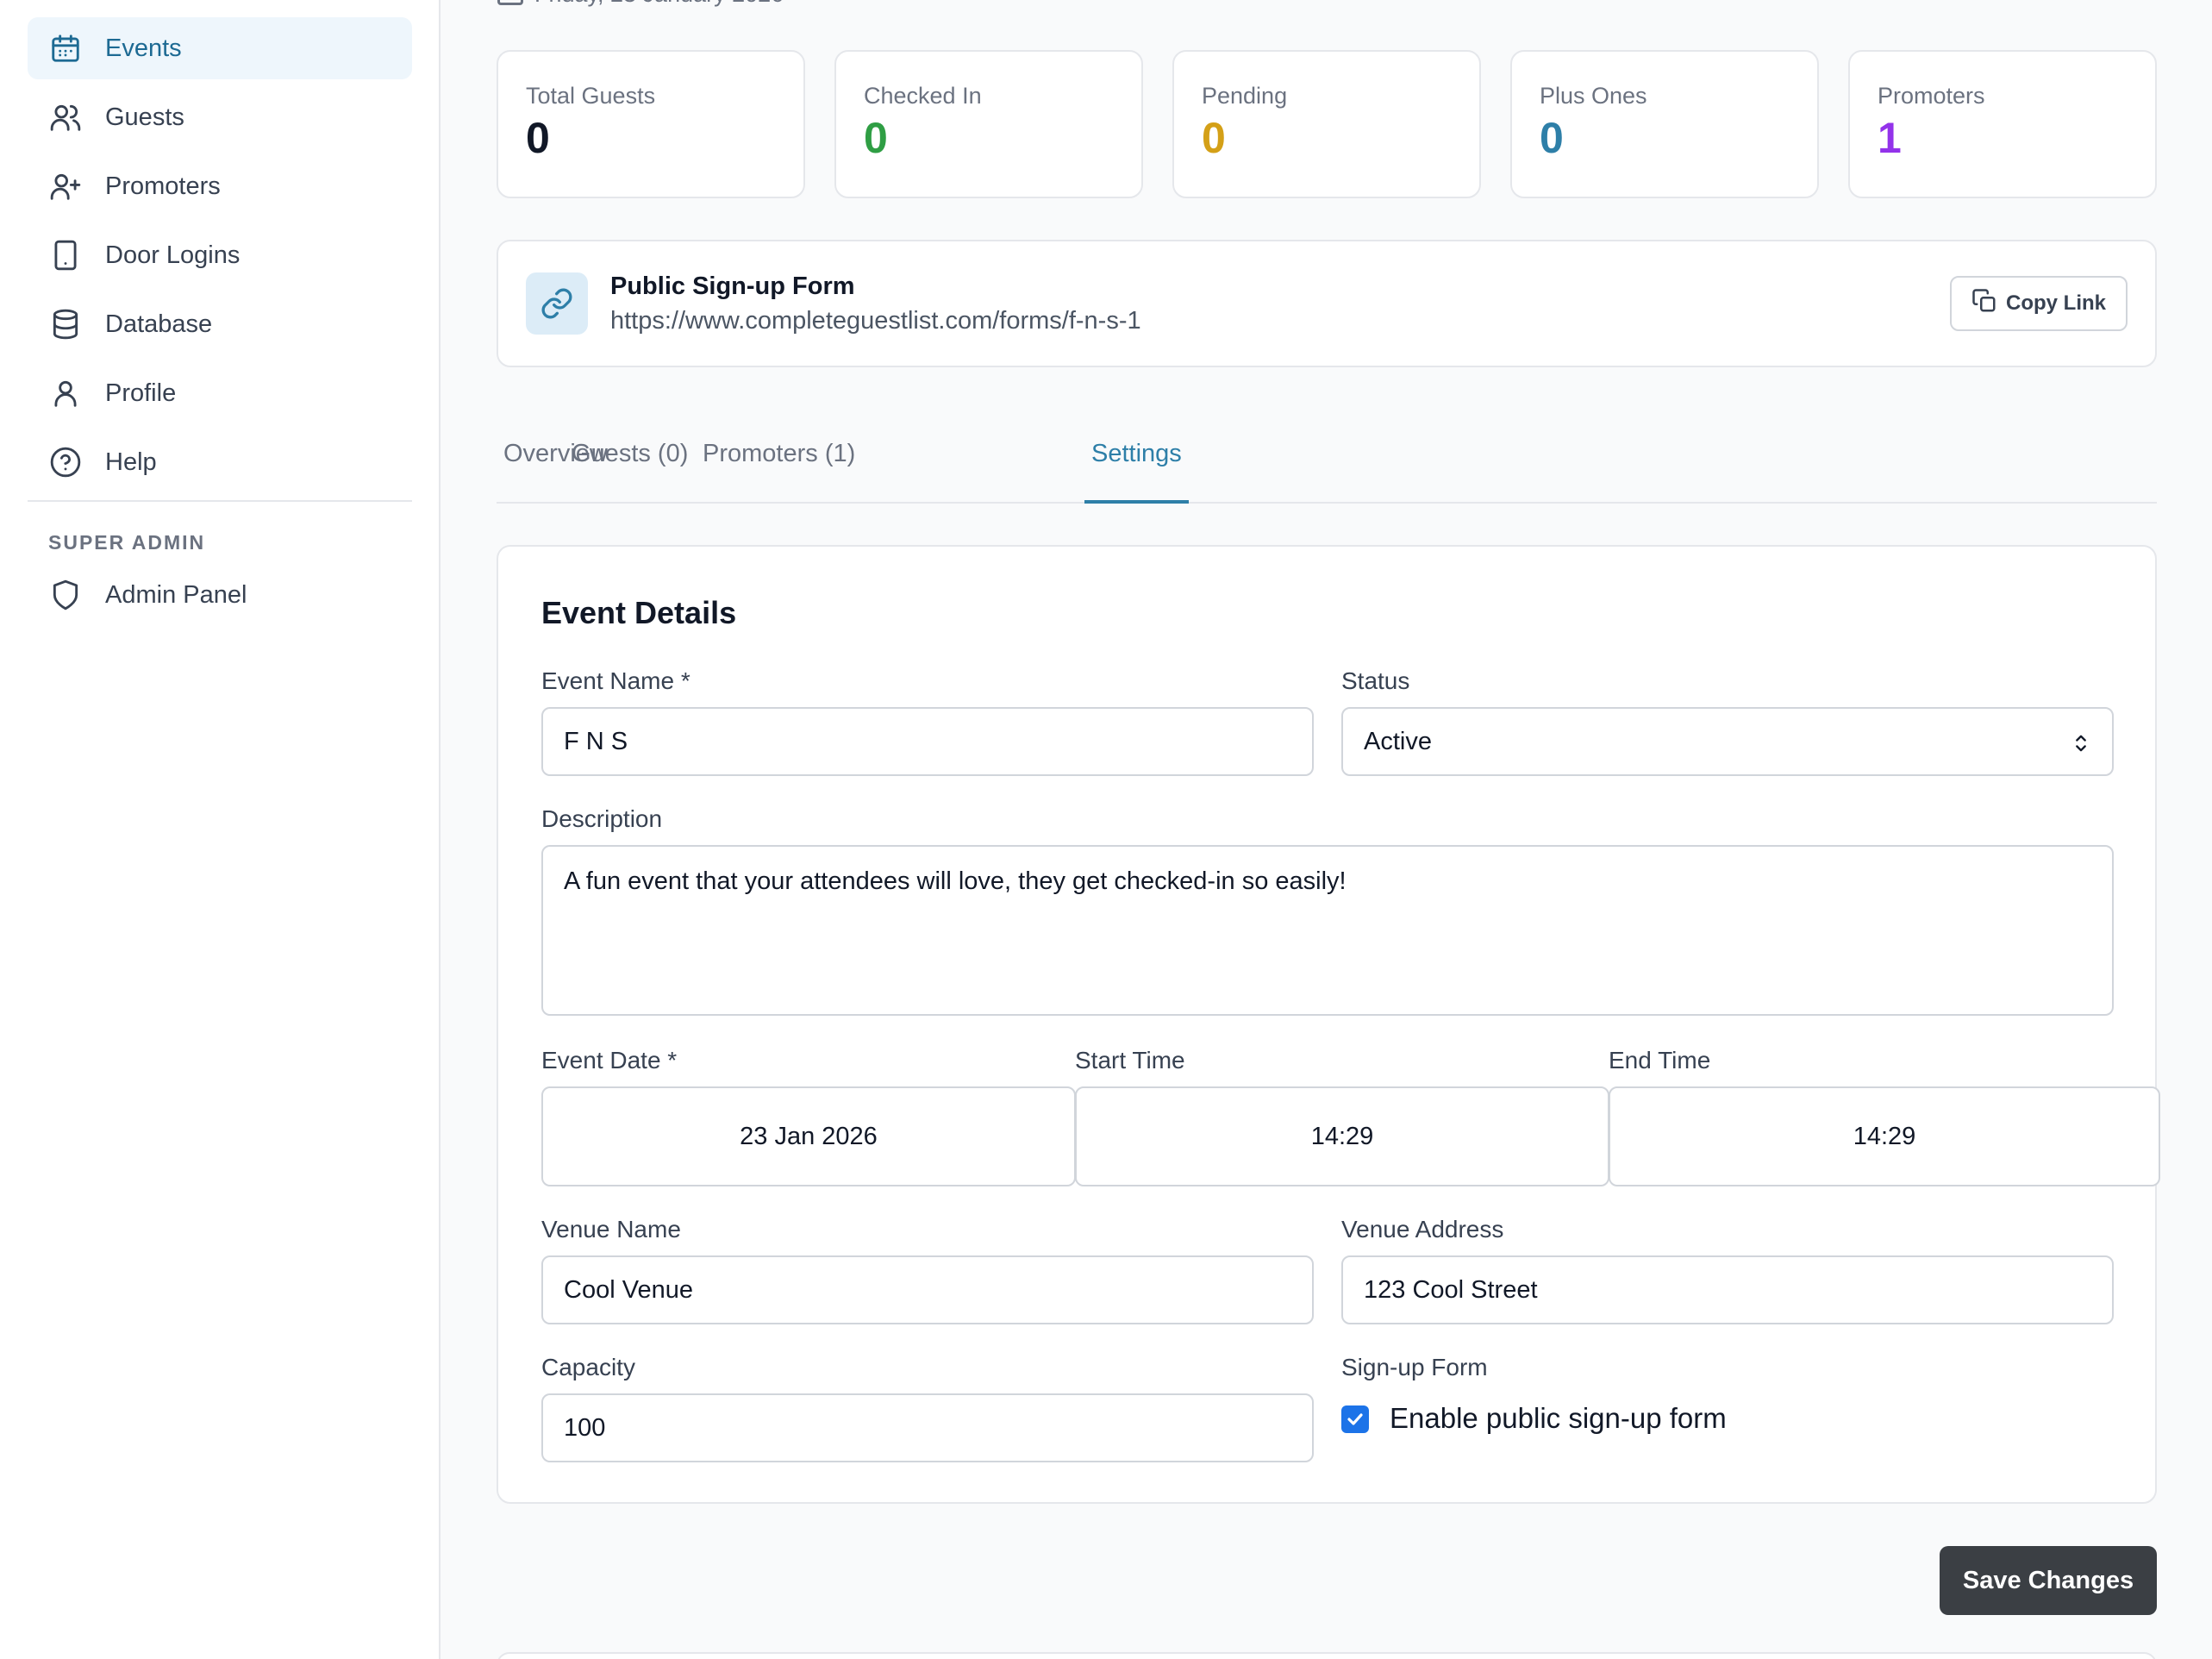 This screenshot has height=1659, width=2212. I want to click on user-icon, so click(65, 393).